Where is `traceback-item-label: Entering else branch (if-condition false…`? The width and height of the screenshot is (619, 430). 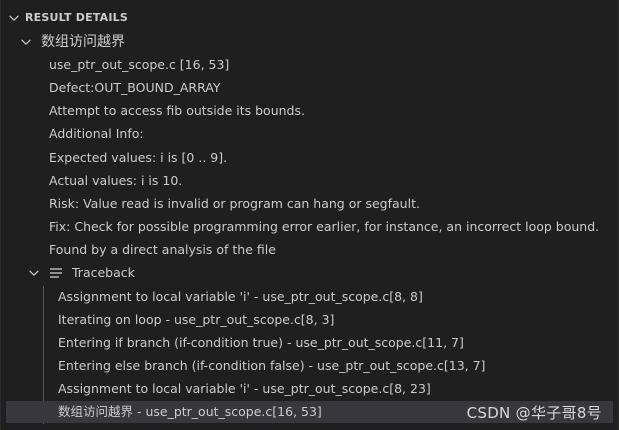
traceback-item-label: Entering else branch (if-condition false… is located at coordinates (272, 365).